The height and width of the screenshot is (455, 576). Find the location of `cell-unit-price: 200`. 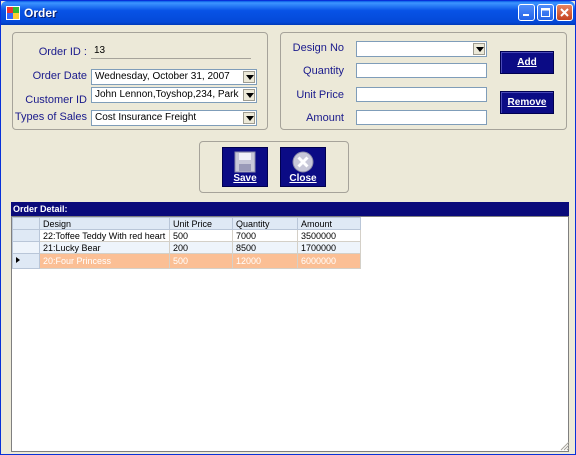

cell-unit-price: 200 is located at coordinates (201, 247).